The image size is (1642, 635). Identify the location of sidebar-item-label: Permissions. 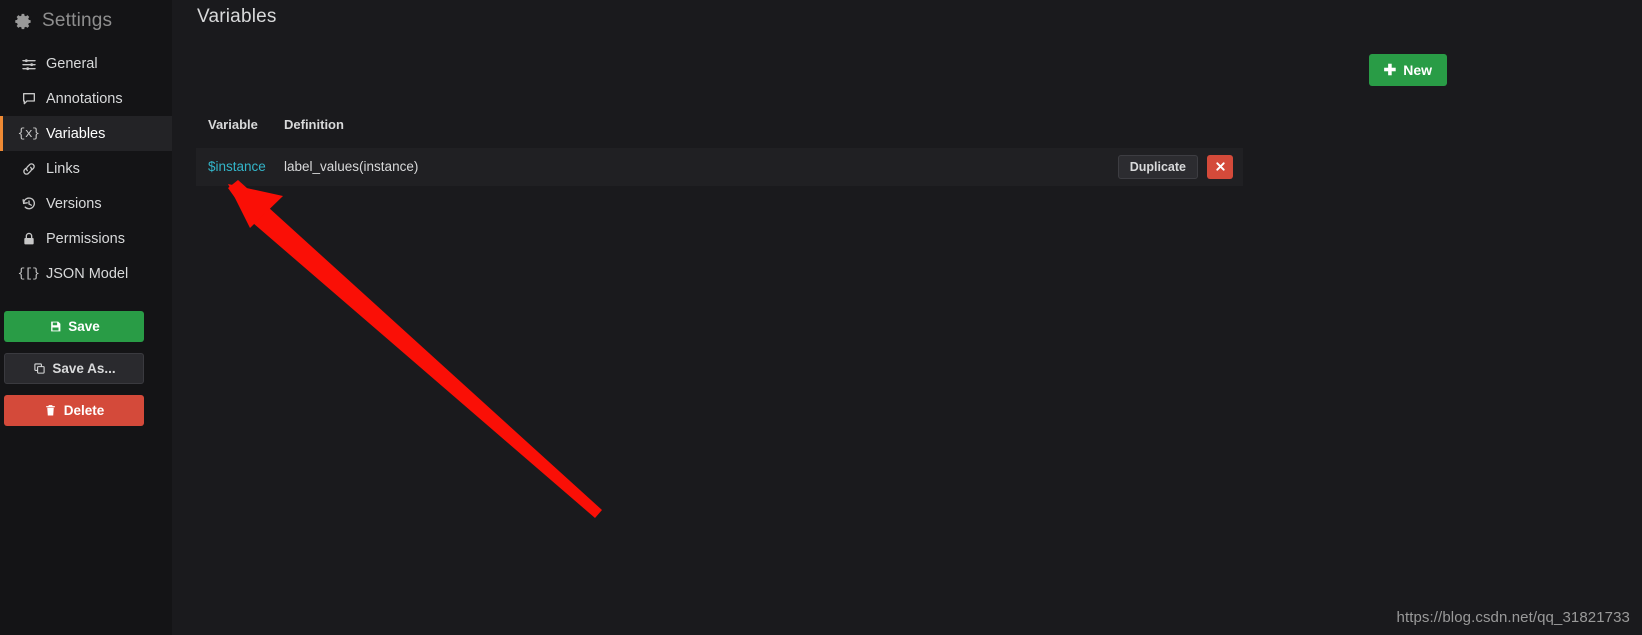
(85, 238).